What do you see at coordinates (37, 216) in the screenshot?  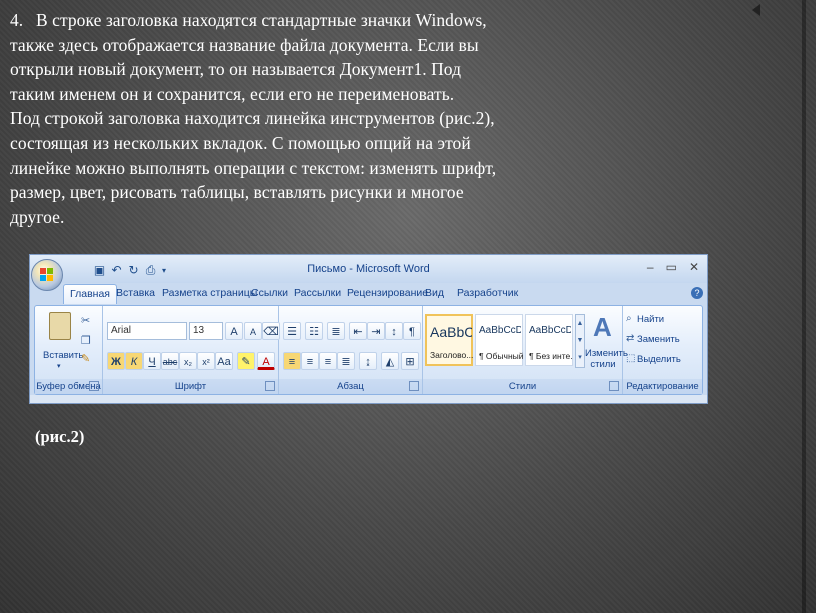 I see `paragraph-line: другое.` at bounding box center [37, 216].